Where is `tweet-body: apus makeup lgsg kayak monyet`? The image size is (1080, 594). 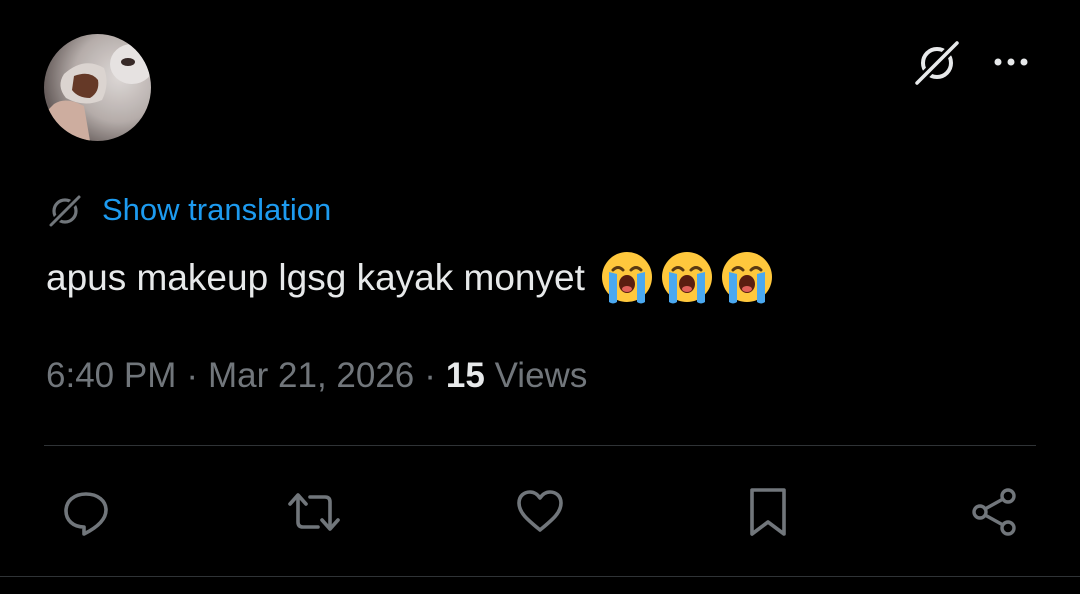
tweet-body: apus makeup lgsg kayak monyet is located at coordinates (315, 277).